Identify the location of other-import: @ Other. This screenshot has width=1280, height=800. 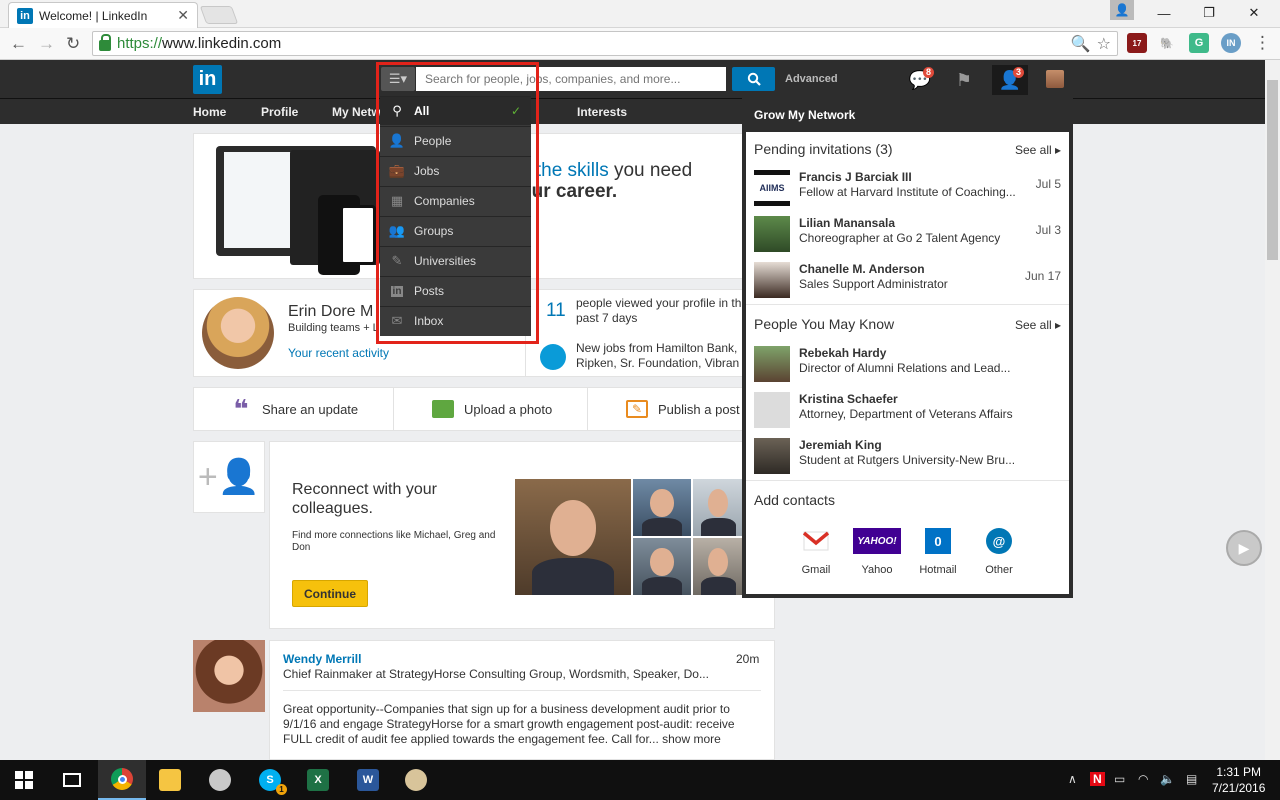
(999, 552).